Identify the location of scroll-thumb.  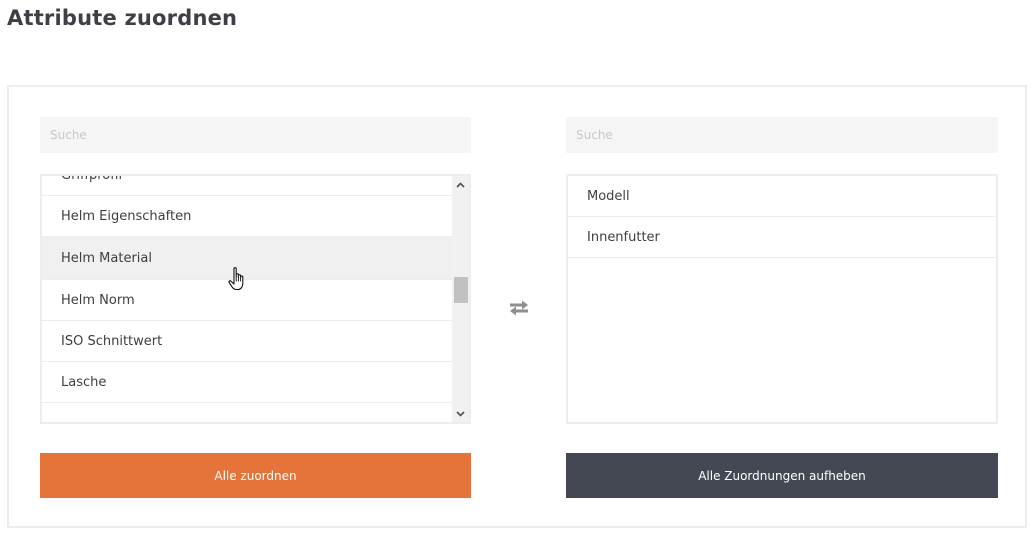
(461, 289).